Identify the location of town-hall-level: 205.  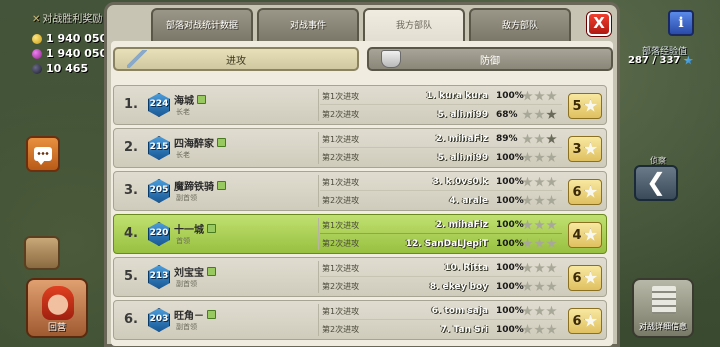
(159, 190).